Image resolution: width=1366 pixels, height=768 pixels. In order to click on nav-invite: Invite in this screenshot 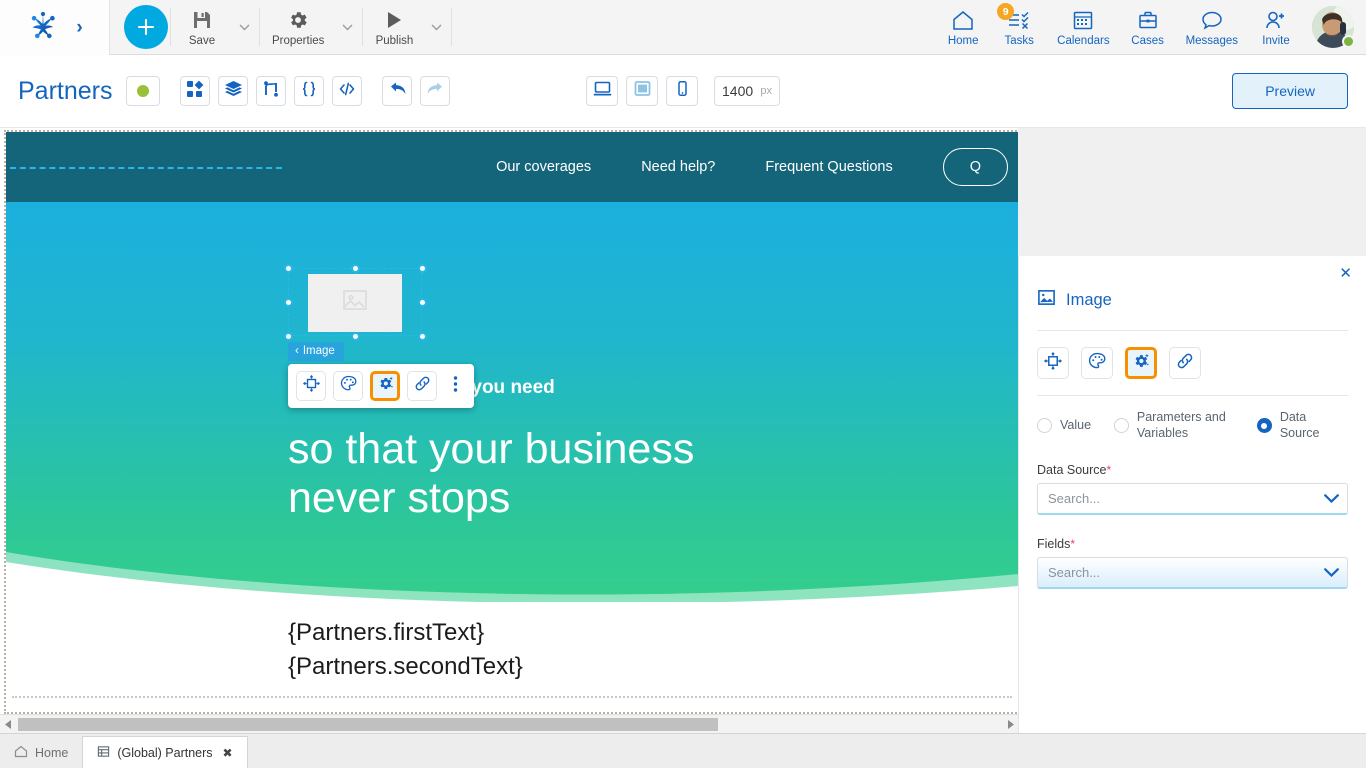, I will do `click(1276, 27)`.